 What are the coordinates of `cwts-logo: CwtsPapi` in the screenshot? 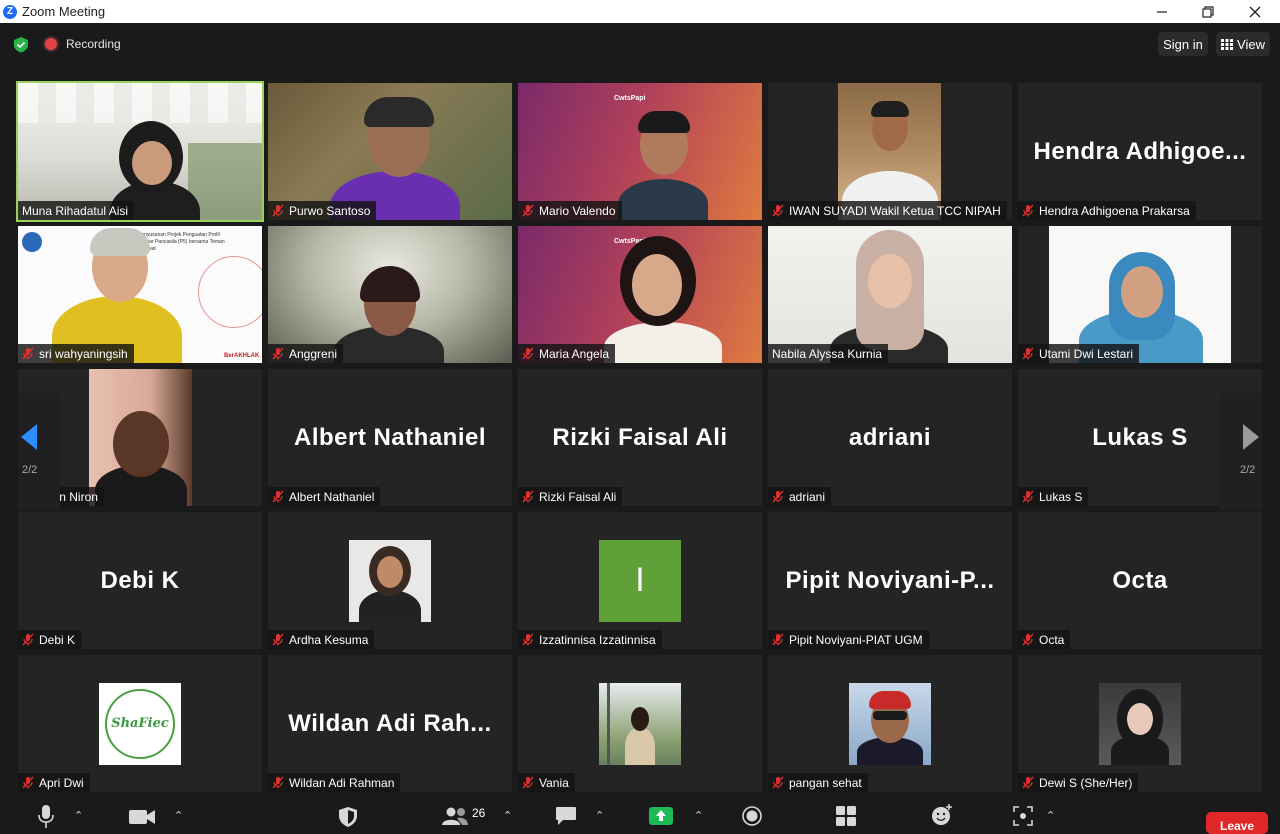 It's located at (630, 98).